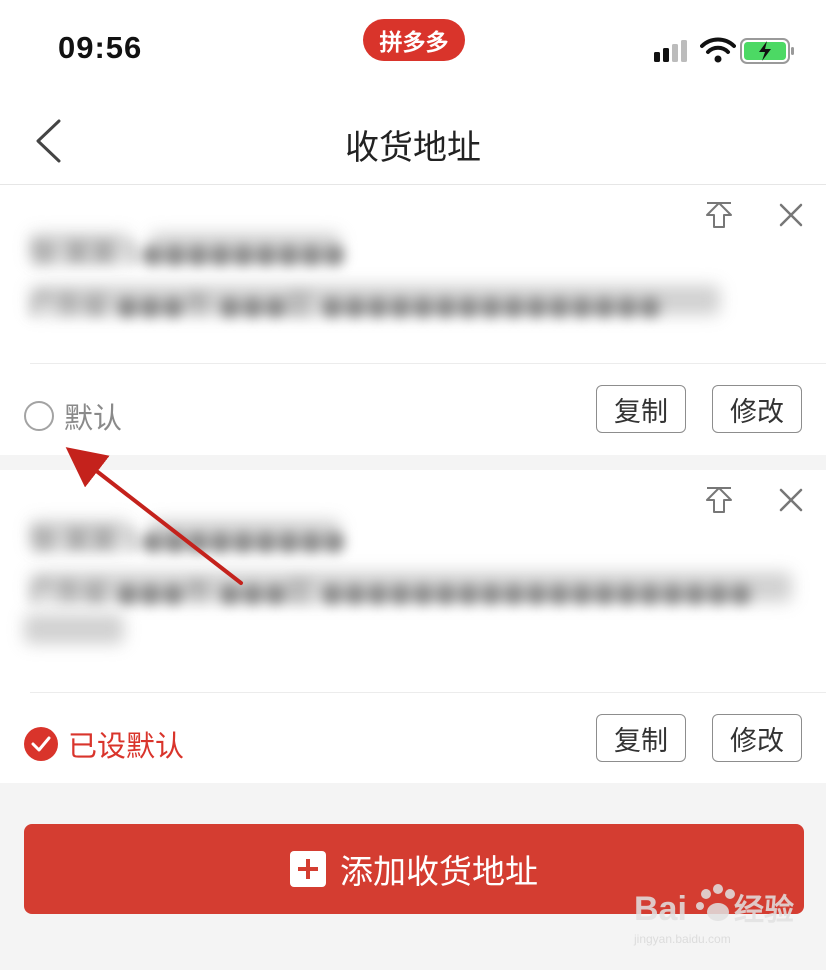  I want to click on default-label: 默认, so click(93, 418).